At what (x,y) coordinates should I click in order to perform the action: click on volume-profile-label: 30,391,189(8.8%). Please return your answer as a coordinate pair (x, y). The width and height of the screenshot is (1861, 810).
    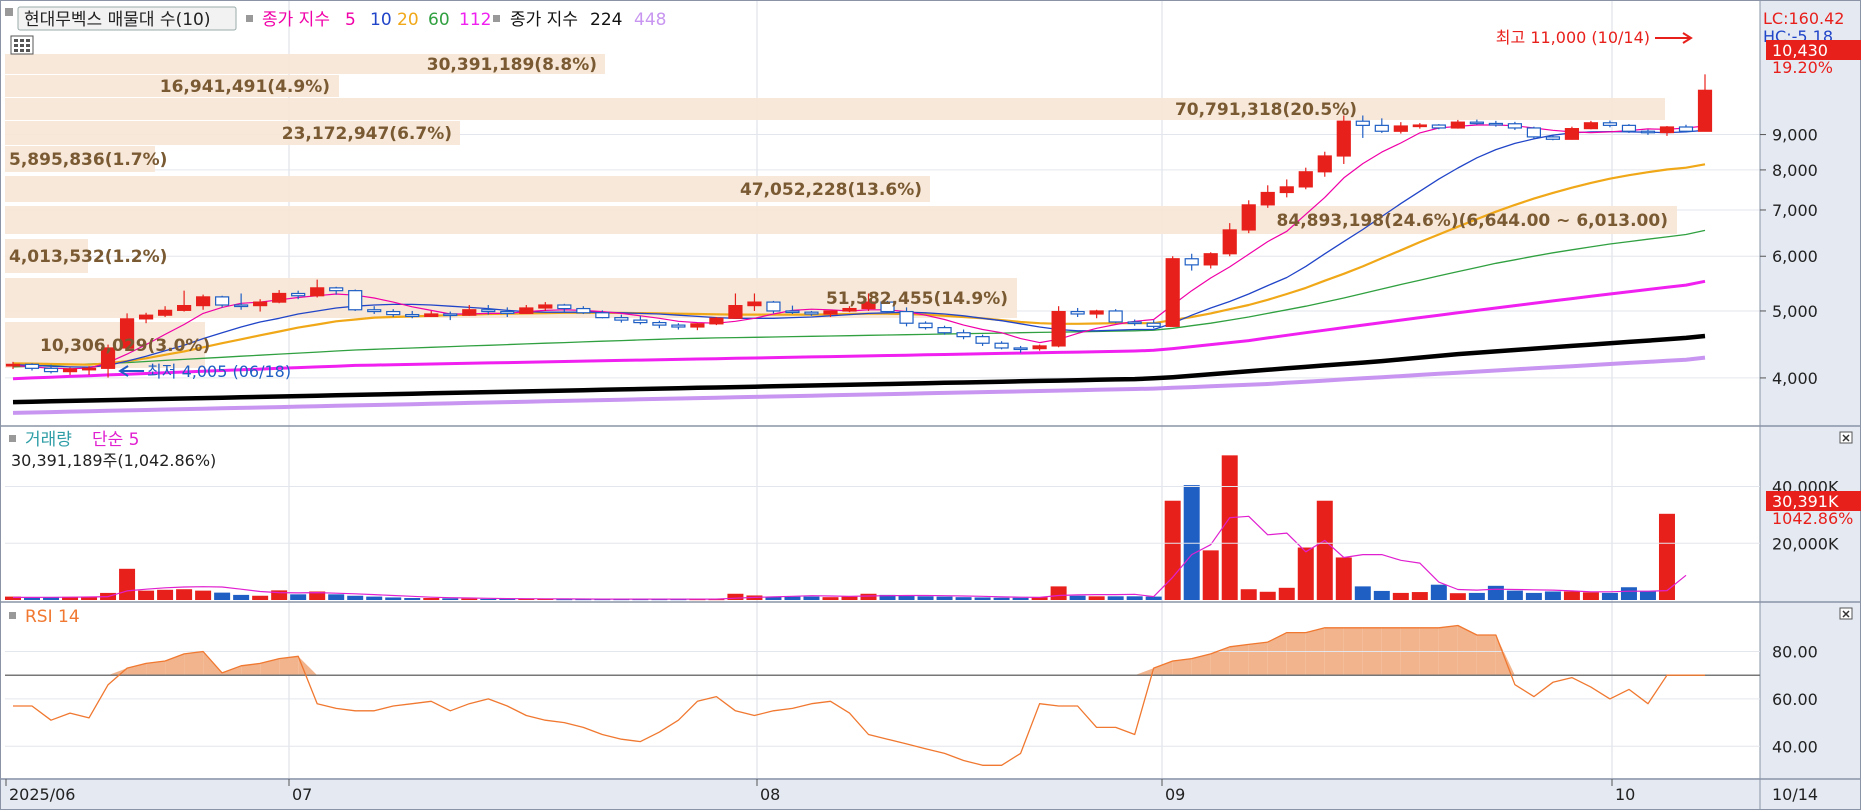
    Looking at the image, I should click on (512, 65).